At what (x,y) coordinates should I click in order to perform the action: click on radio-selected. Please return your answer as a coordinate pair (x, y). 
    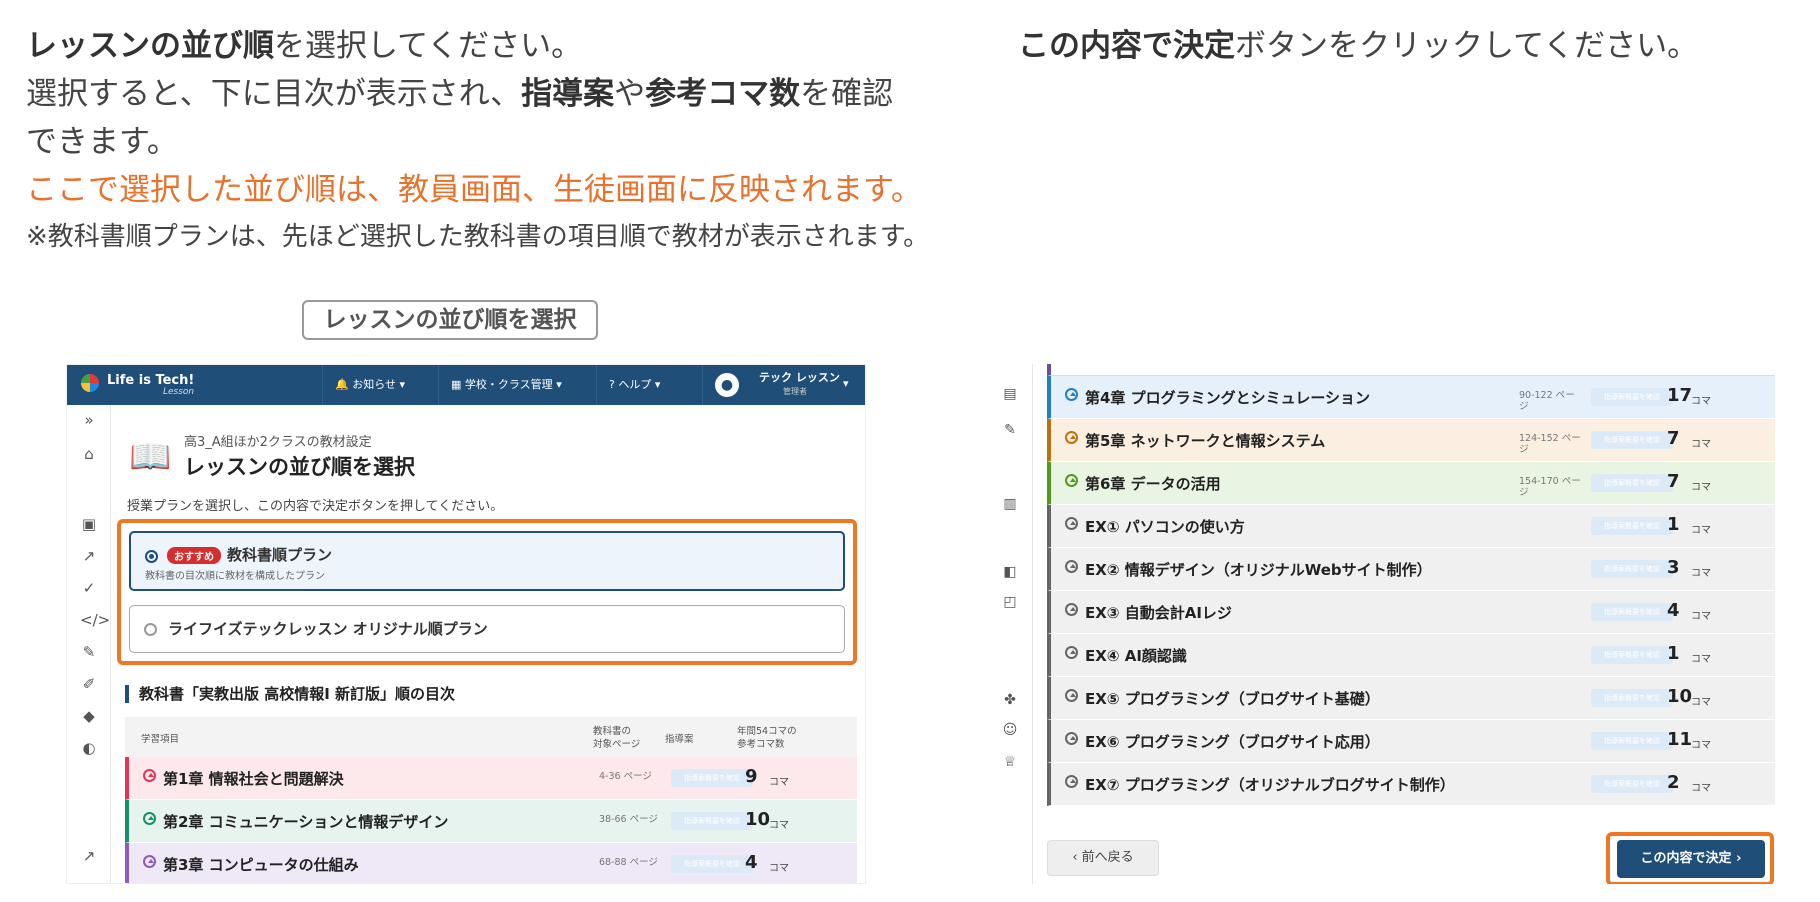
    Looking at the image, I should click on (151, 556).